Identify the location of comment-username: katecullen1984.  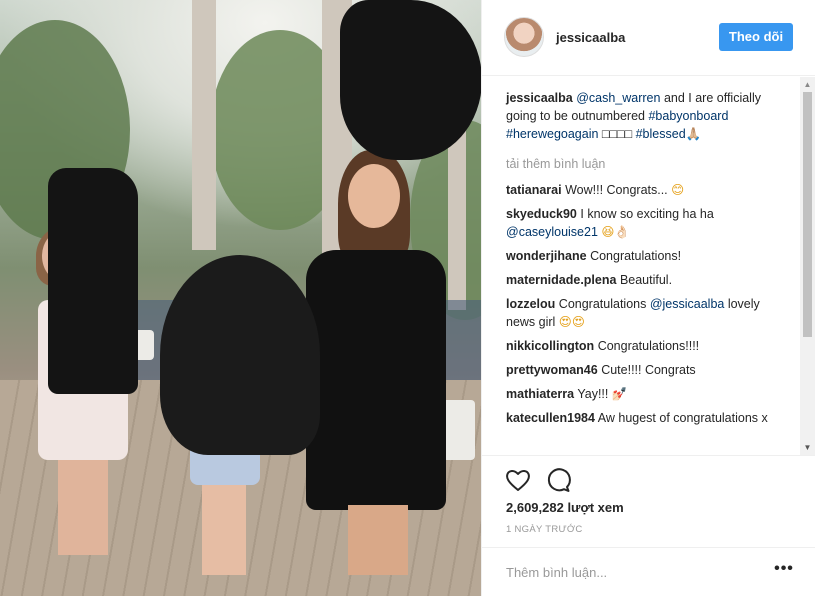
(550, 418).